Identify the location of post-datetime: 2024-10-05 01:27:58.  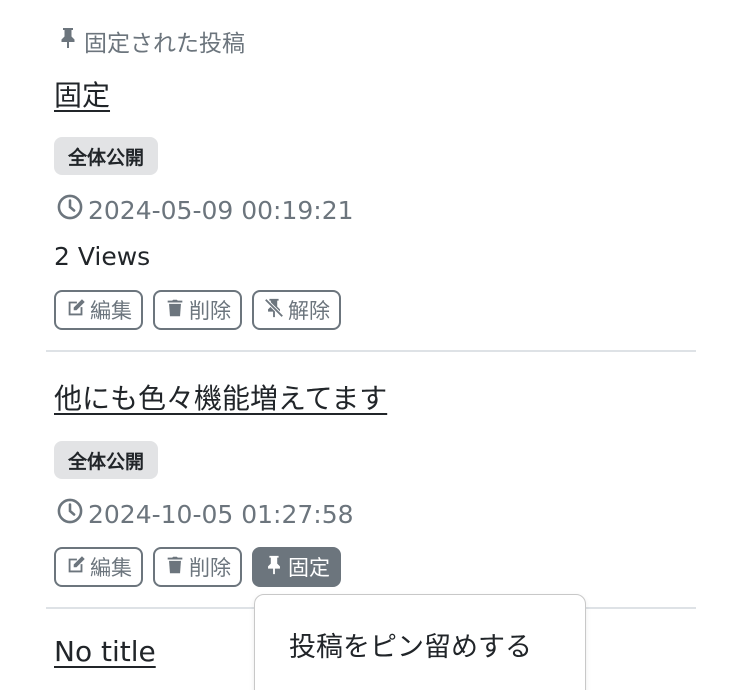
(205, 514).